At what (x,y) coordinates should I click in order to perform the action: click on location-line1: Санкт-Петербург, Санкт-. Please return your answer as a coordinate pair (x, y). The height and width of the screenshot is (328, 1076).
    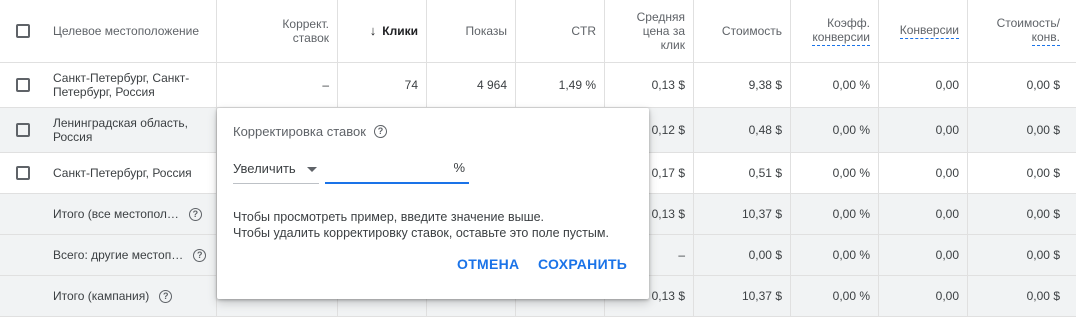
    Looking at the image, I should click on (121, 78).